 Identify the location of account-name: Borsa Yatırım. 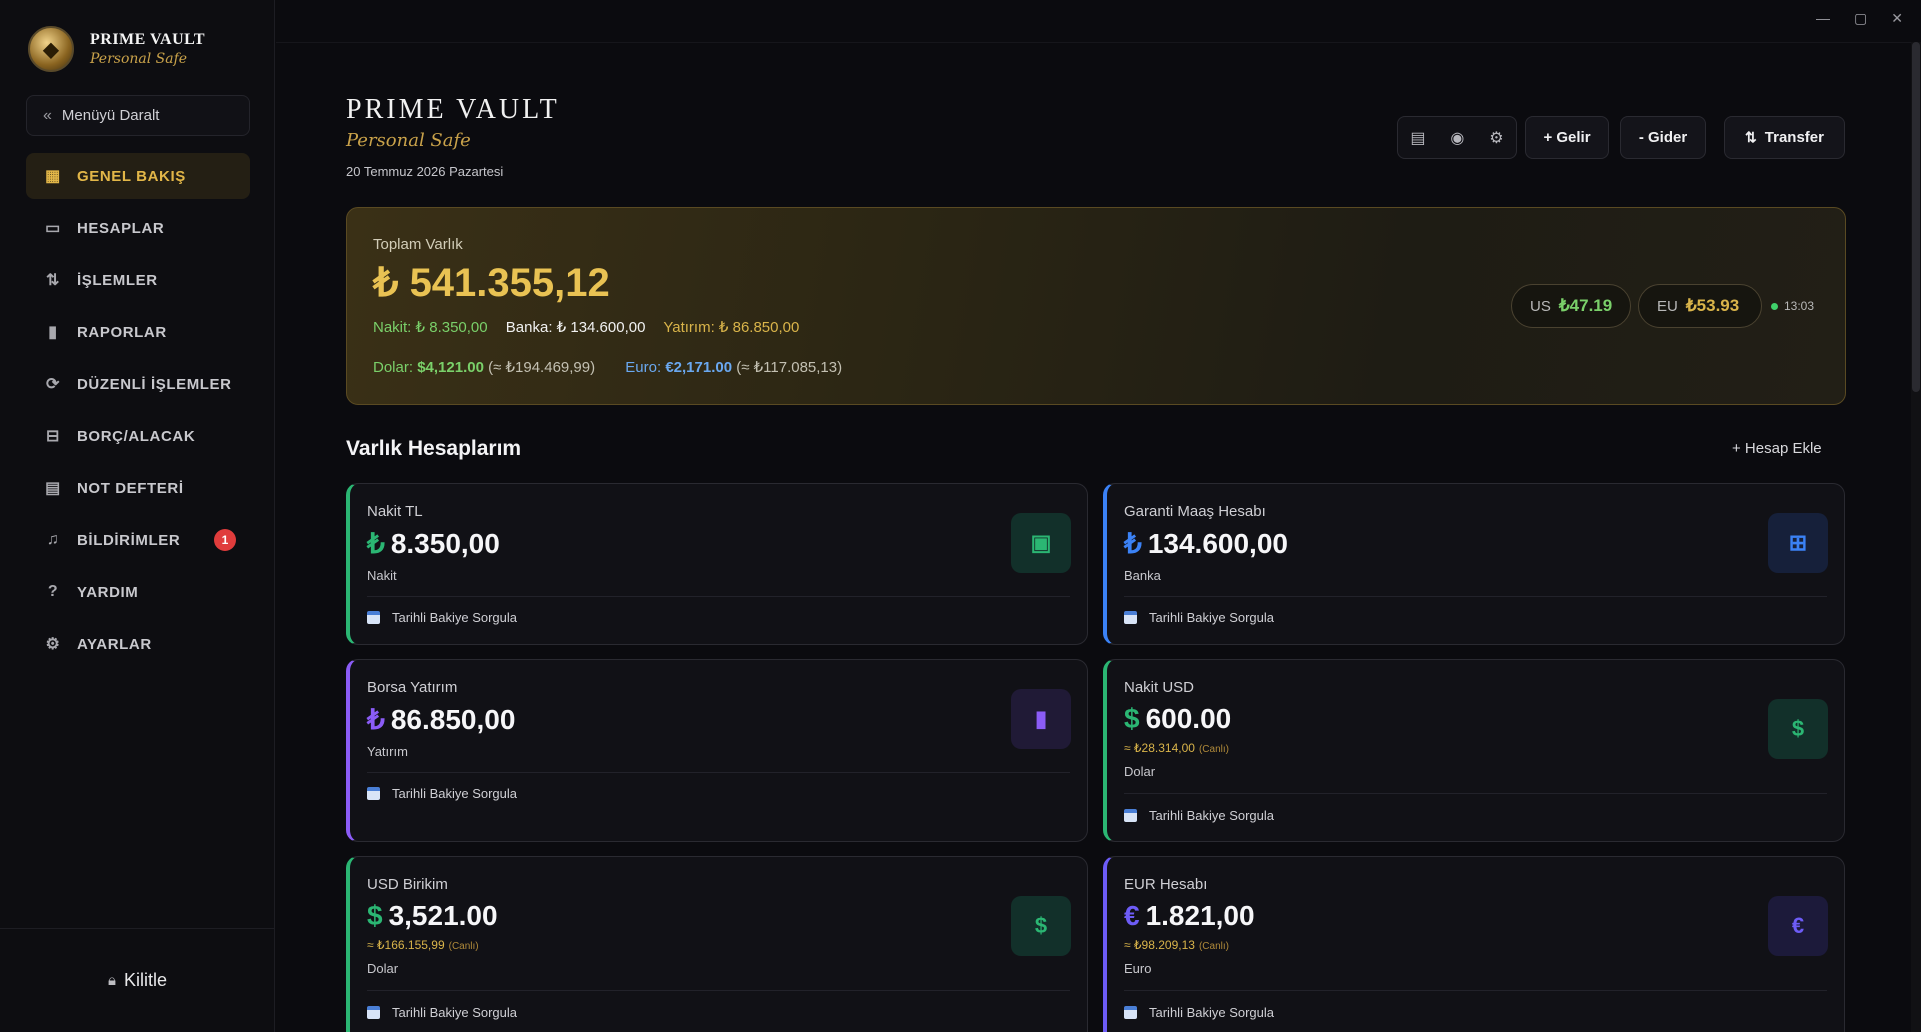
(412, 687).